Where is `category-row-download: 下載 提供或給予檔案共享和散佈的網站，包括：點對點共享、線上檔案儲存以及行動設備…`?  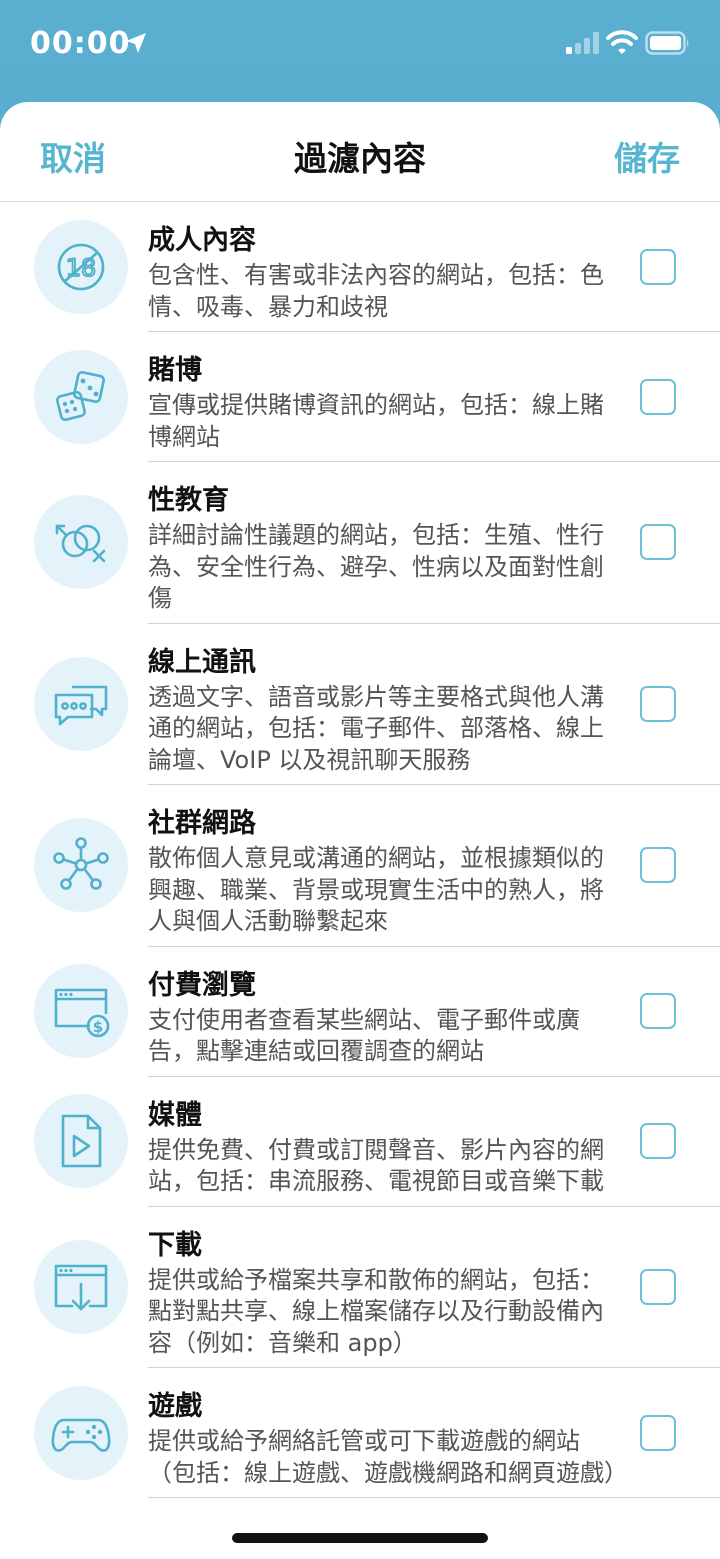
category-row-download: 下載 提供或給予檔案共享和散佈的網站，包括：點對點共享、線上檔案儲存以及行動設備… is located at coordinates (377, 1287).